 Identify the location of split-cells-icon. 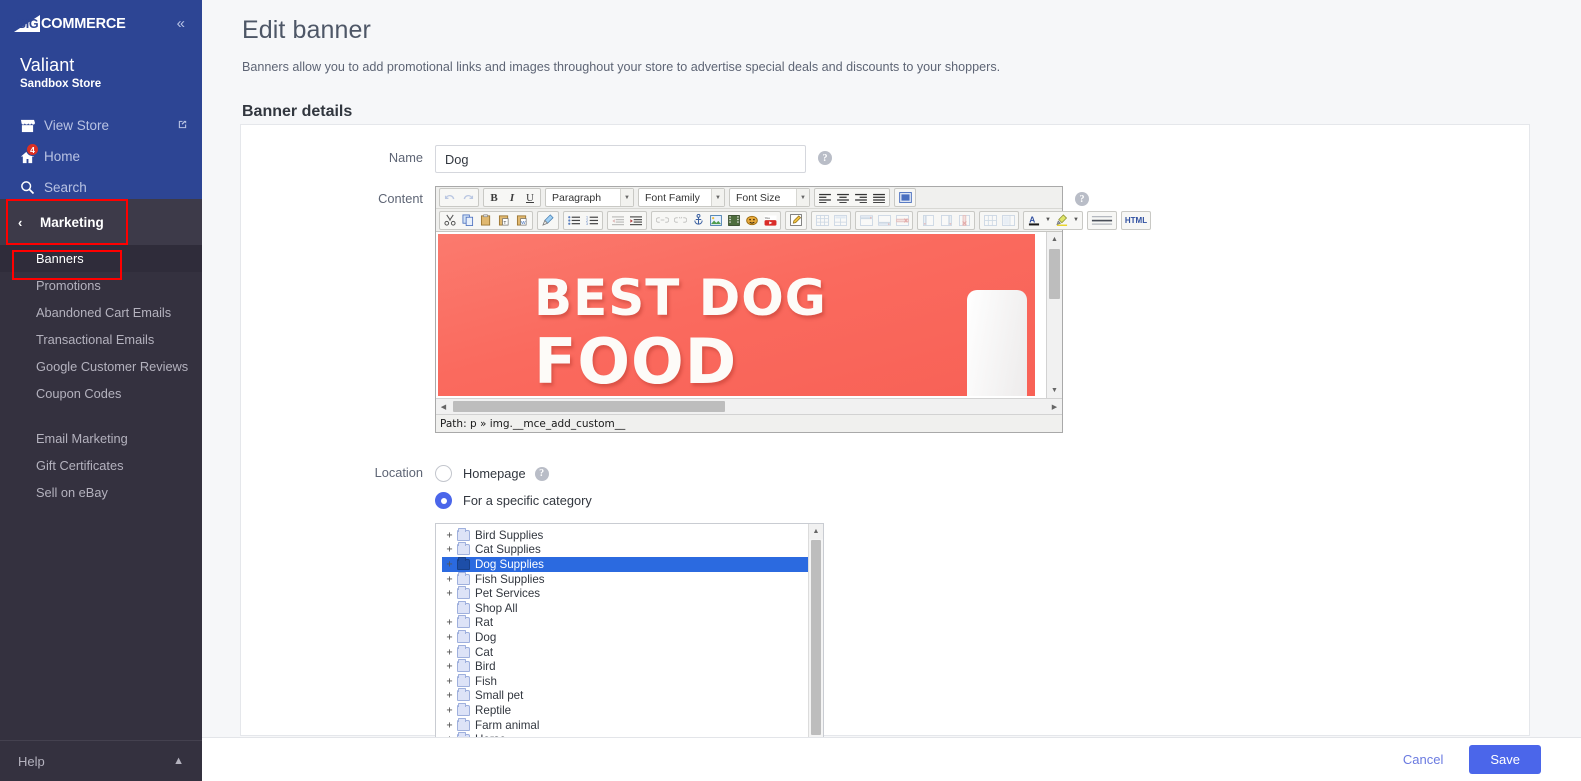
(990, 220).